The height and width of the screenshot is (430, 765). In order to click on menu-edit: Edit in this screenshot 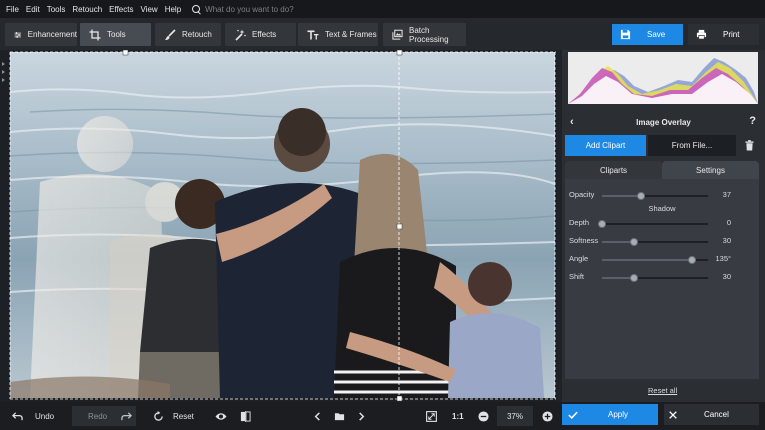, I will do `click(33, 9)`.